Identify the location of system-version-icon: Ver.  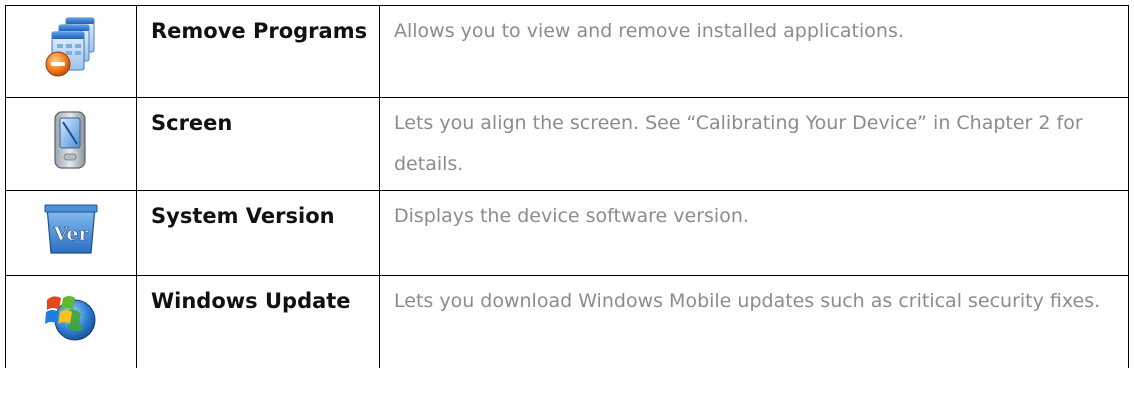
(71, 231).